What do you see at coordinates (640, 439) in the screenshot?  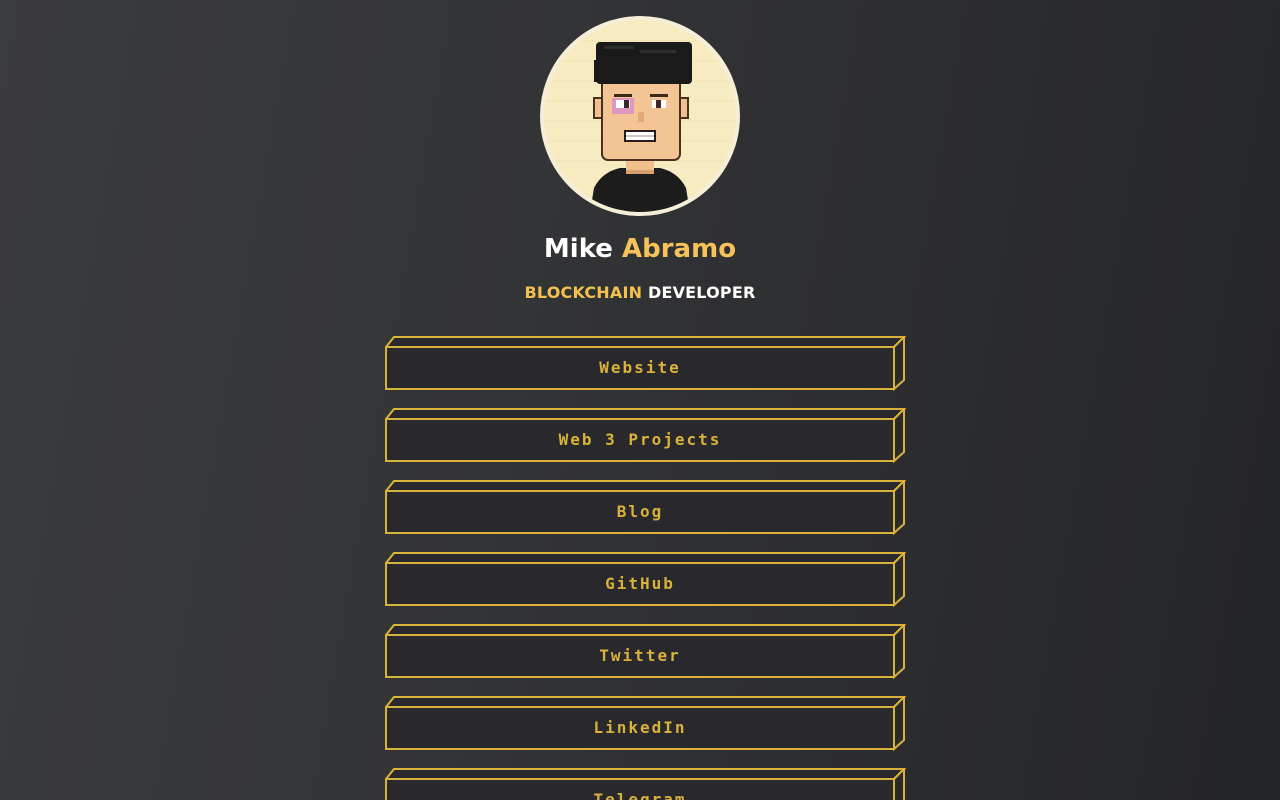 I see `link-label: Web 3 Projects` at bounding box center [640, 439].